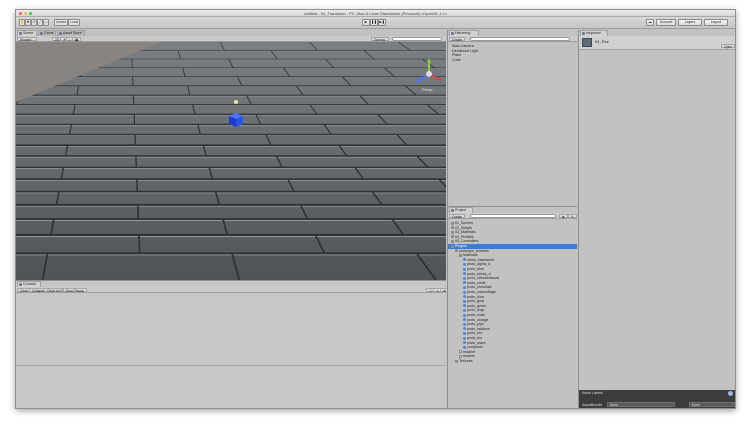 The height and width of the screenshot is (427, 750). What do you see at coordinates (475, 269) in the screenshot?
I see `project-tree-item-label: proto_blue` at bounding box center [475, 269].